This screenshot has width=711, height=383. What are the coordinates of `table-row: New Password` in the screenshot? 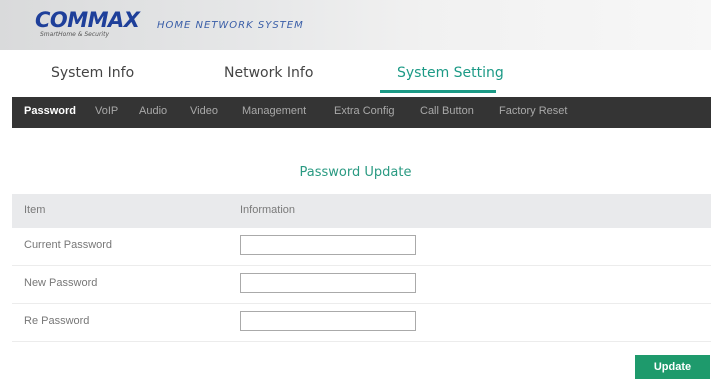 It's located at (361, 285).